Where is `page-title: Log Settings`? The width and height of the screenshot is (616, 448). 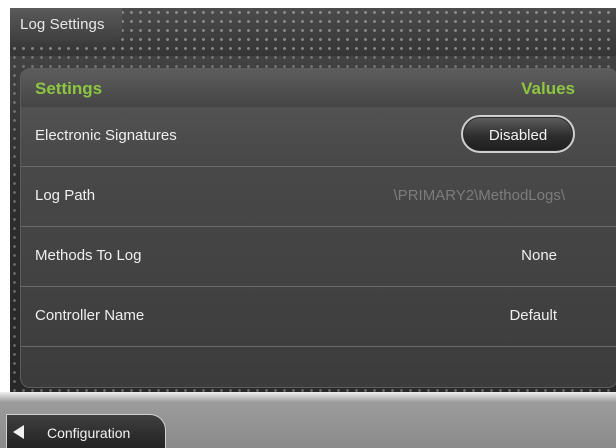
page-title: Log Settings is located at coordinates (62, 24).